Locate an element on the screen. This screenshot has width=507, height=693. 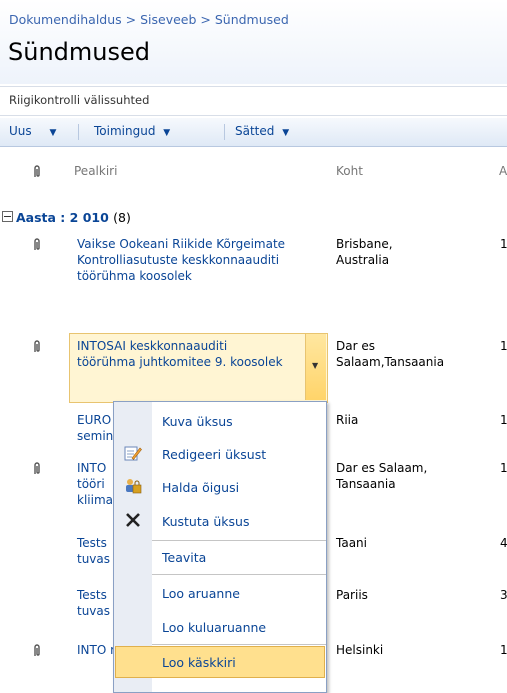
menu-item-label: Loo kuluaruanne is located at coordinates (214, 627).